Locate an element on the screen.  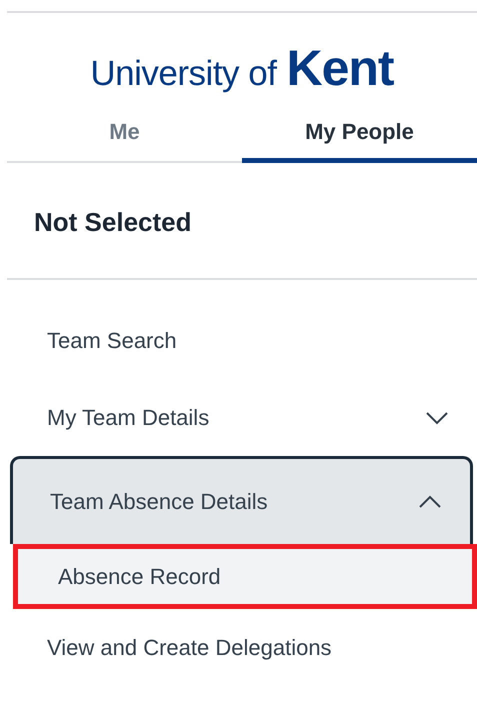
menu-group: Team Absence Details is located at coordinates (241, 500).